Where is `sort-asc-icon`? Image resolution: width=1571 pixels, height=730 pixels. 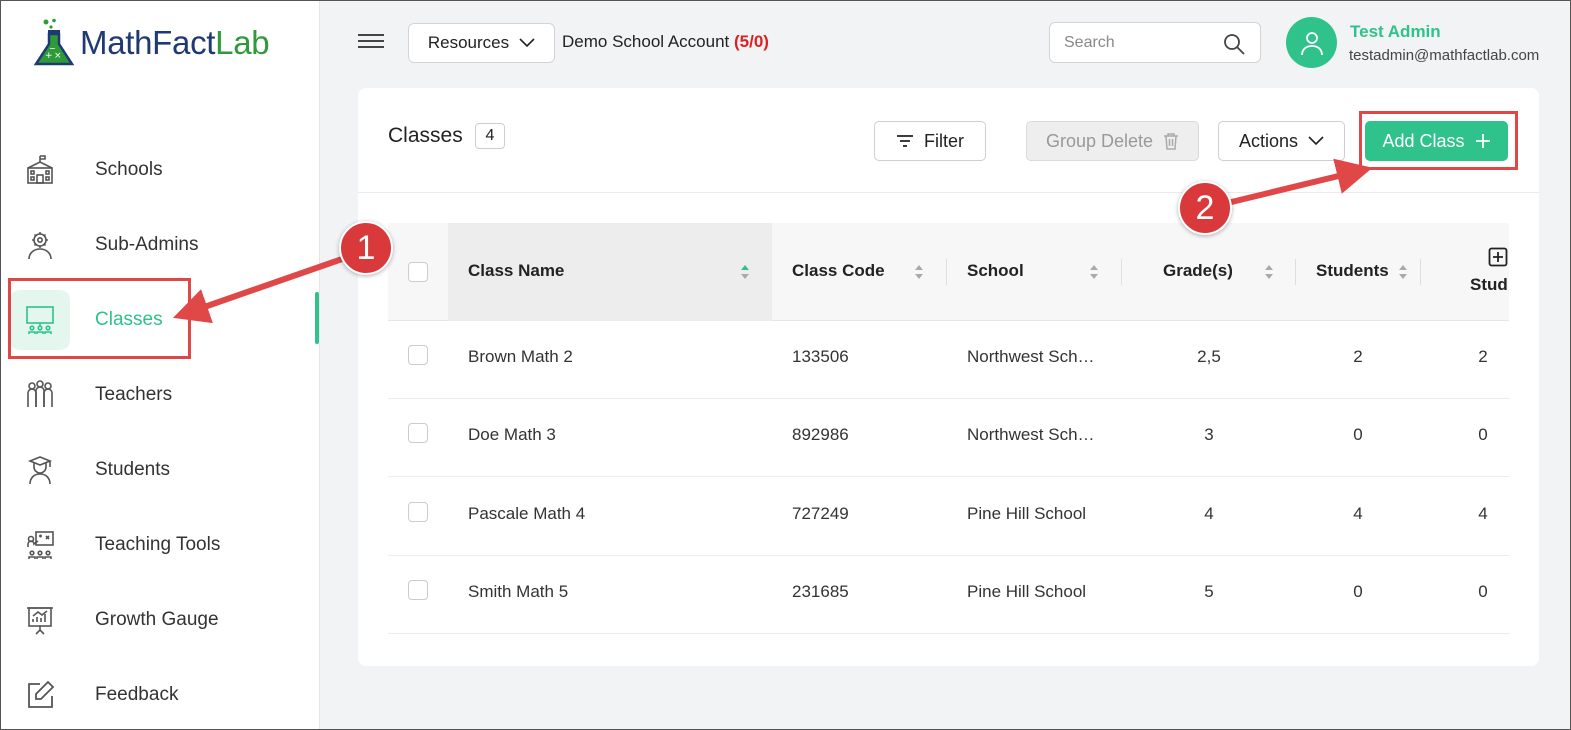 sort-asc-icon is located at coordinates (745, 272).